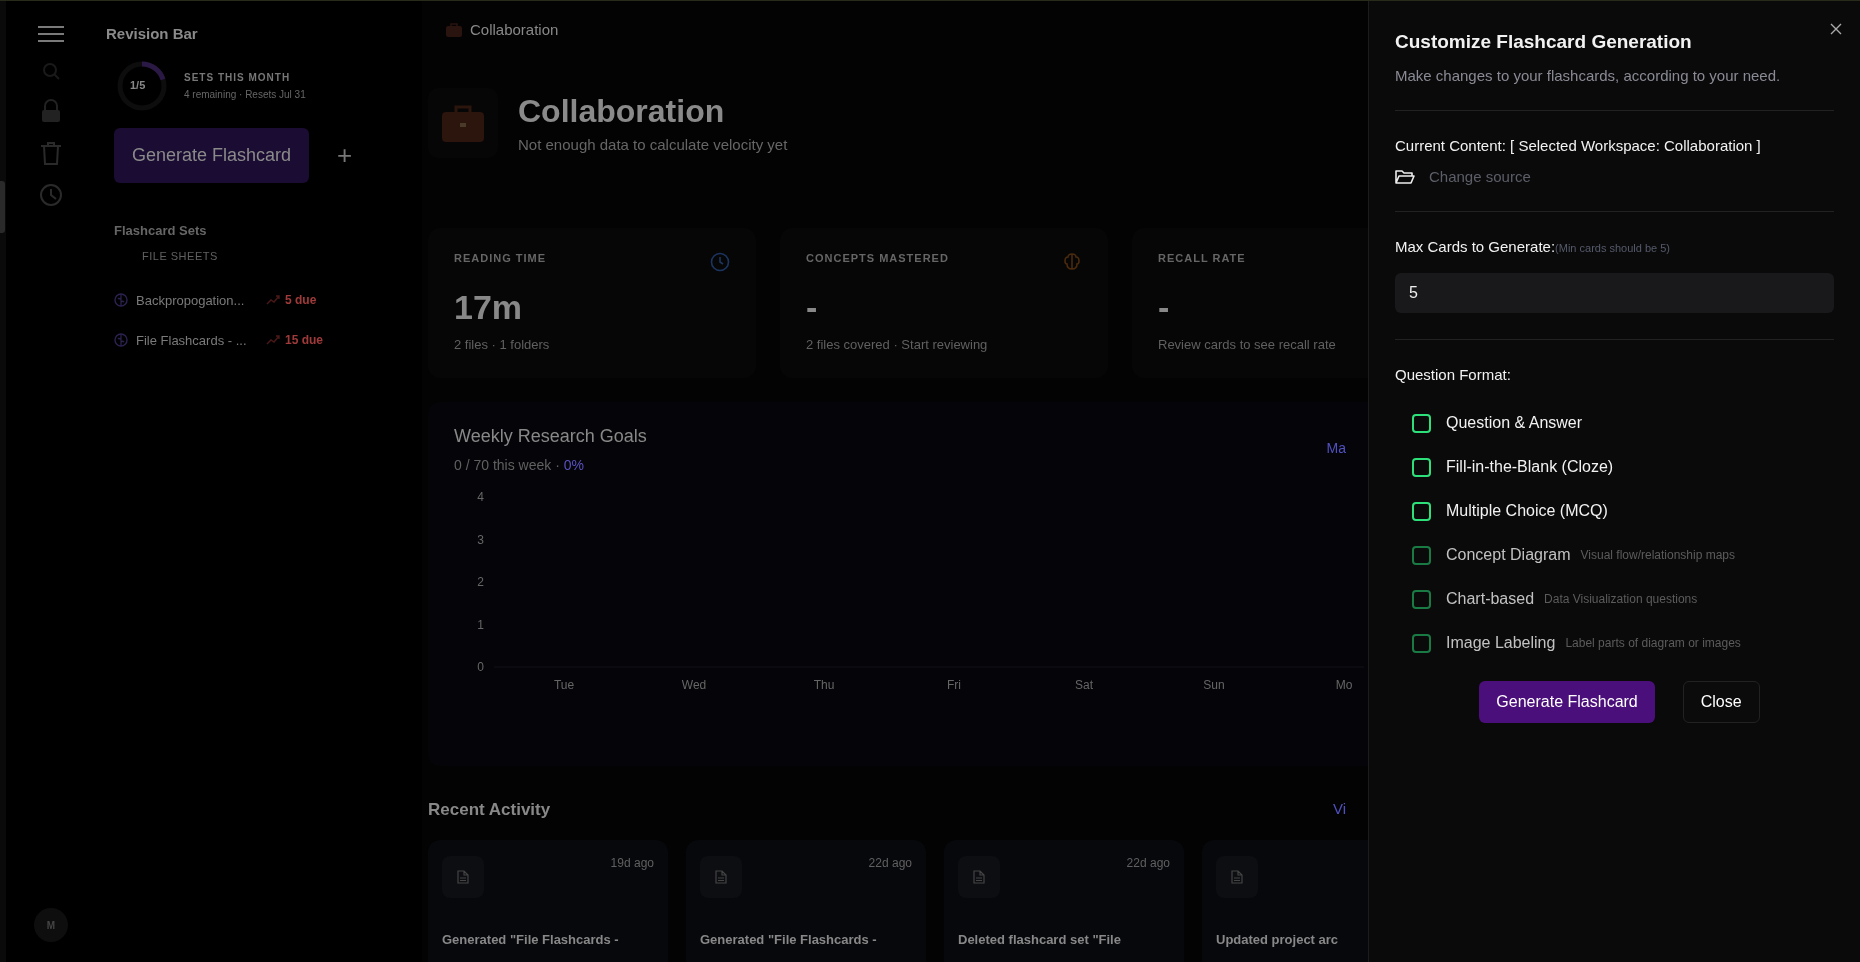 This screenshot has width=1860, height=962. I want to click on activity-card: 22d ago Generated "File Flashcards -, so click(806, 901).